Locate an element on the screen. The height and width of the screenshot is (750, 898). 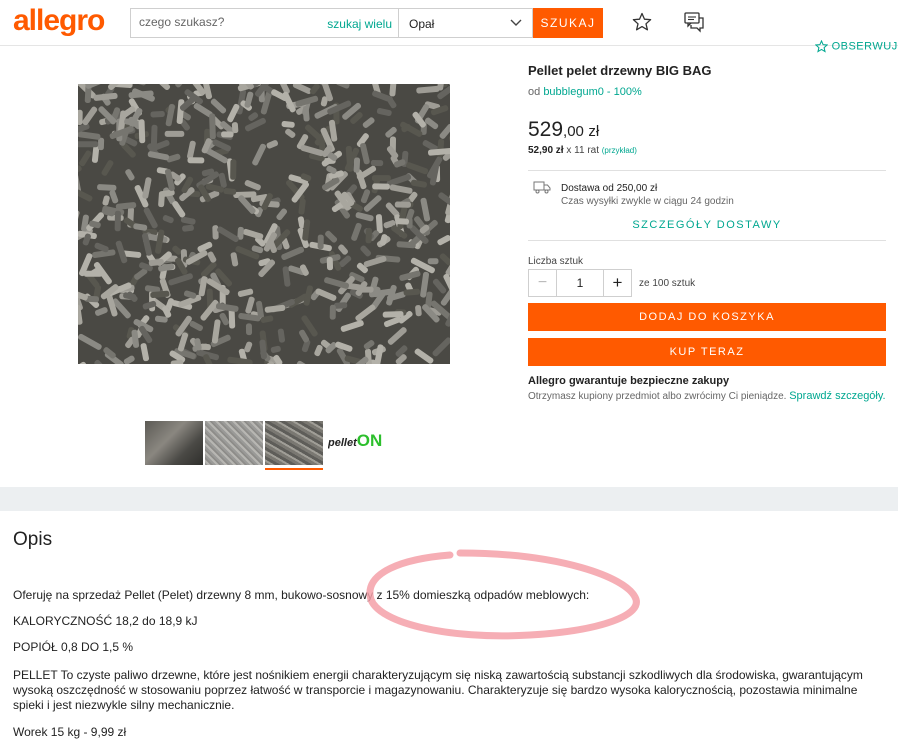
quantity-available: ze 100 sztuk is located at coordinates (667, 283).